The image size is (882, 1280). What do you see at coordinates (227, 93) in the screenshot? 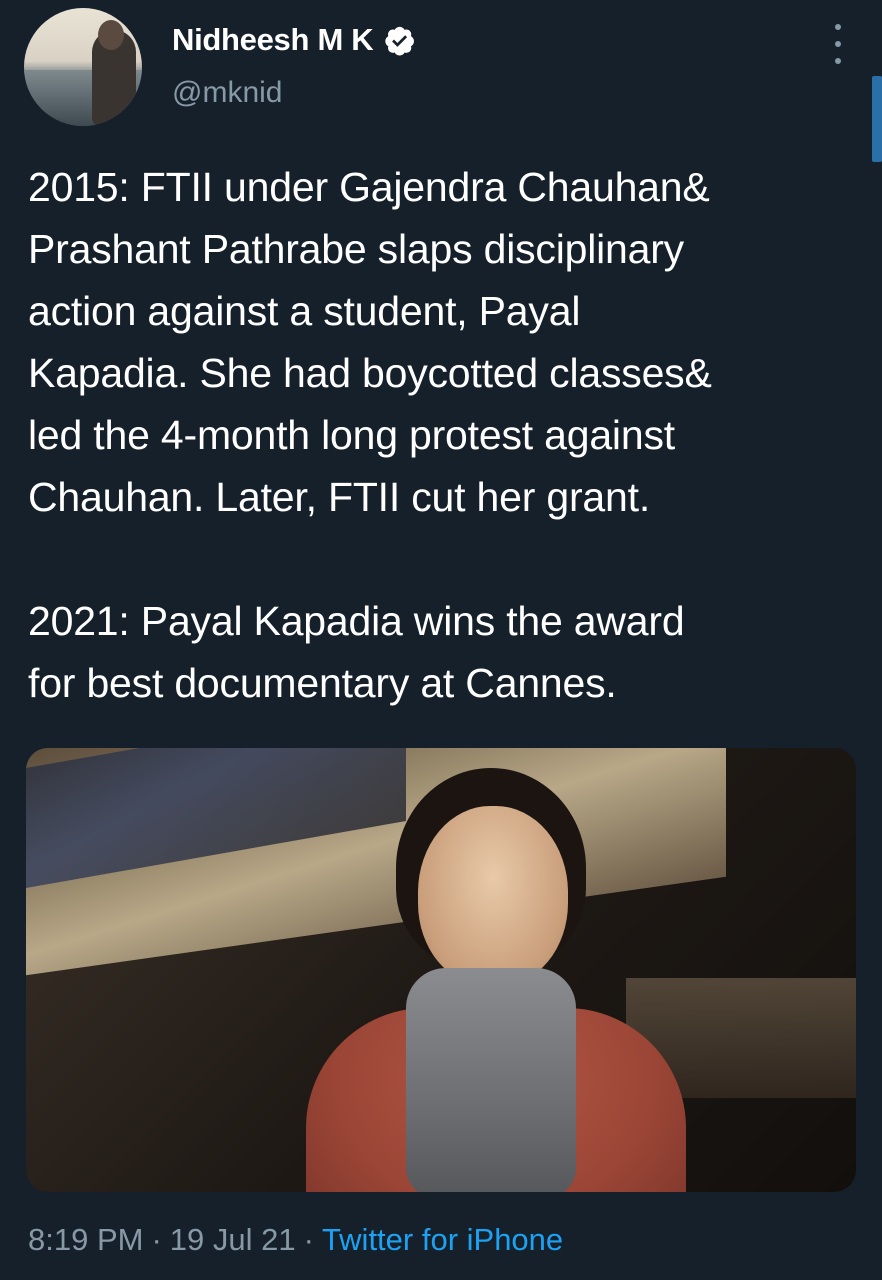
I see `author-handle: @mknid` at bounding box center [227, 93].